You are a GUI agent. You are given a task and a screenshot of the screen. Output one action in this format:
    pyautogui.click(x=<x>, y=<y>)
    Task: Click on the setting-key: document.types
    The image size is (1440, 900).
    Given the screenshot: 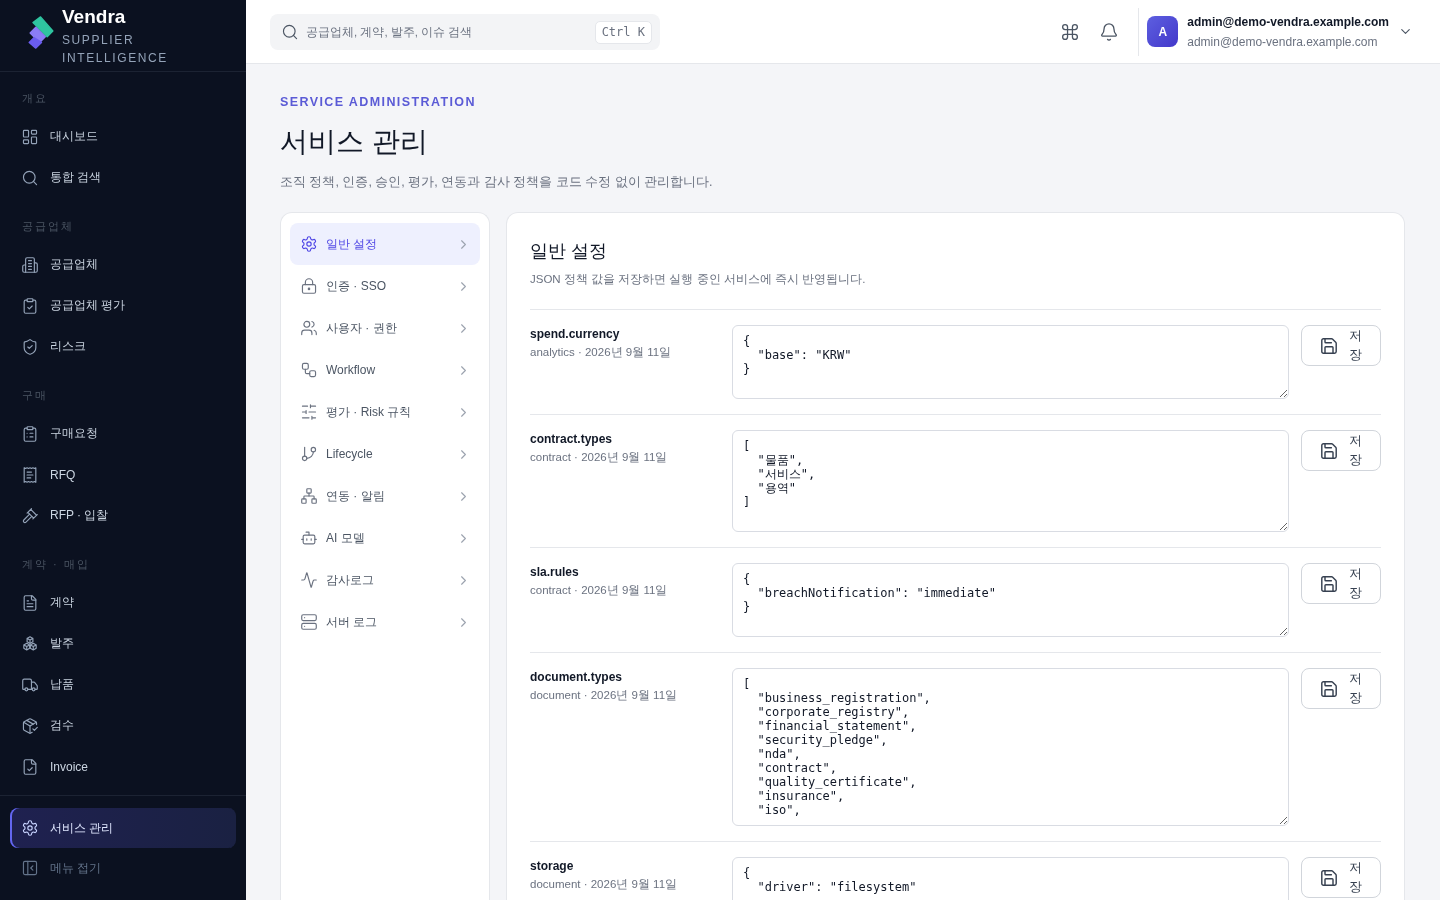 What is the action you would take?
    pyautogui.click(x=625, y=677)
    